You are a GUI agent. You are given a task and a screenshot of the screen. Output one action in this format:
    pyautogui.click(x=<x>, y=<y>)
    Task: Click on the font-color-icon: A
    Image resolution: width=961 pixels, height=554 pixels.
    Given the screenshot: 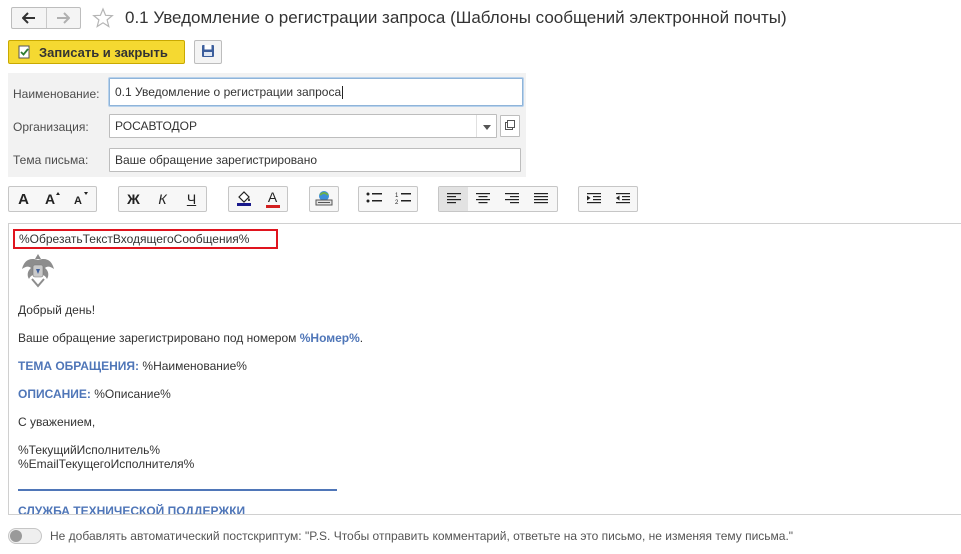 What is the action you would take?
    pyautogui.click(x=272, y=199)
    